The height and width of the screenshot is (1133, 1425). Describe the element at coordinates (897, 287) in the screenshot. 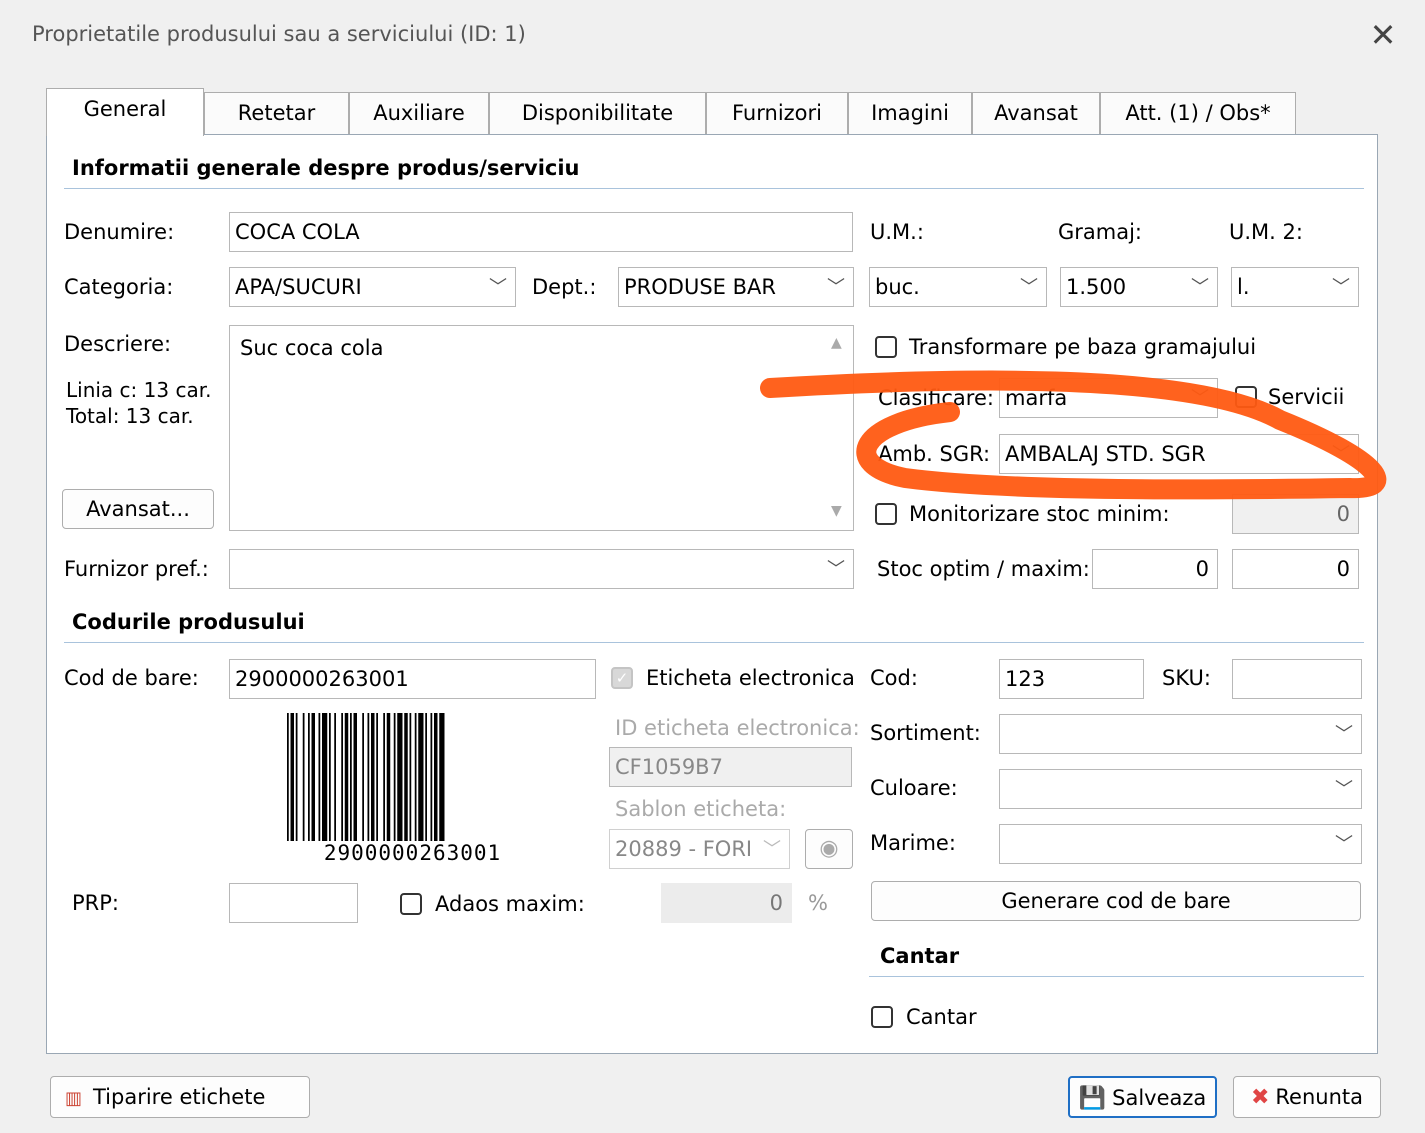

I see `um-value: buc.` at that location.